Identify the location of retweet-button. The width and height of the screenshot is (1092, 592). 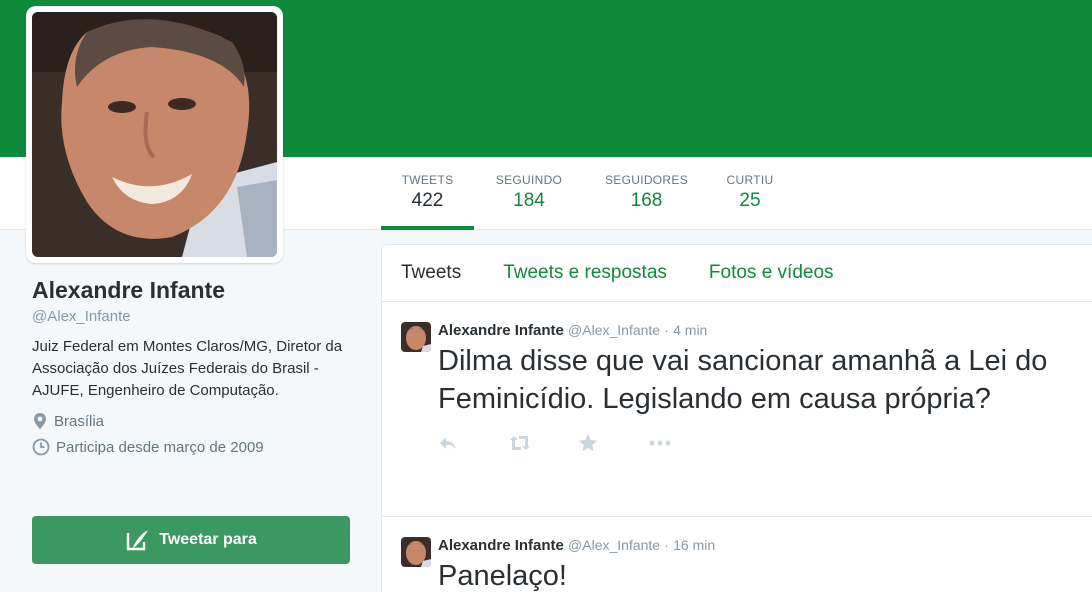
(543, 443).